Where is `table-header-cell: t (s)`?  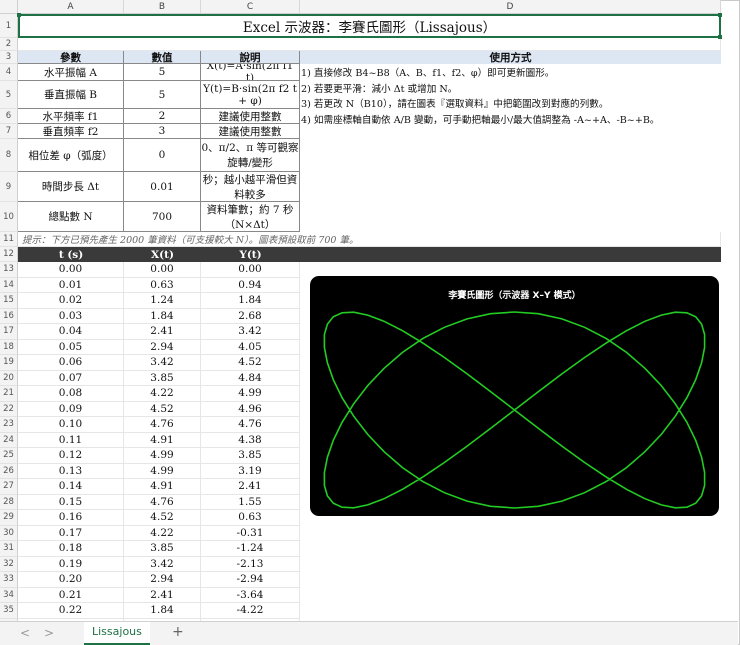
table-header-cell: t (s) is located at coordinates (71, 254).